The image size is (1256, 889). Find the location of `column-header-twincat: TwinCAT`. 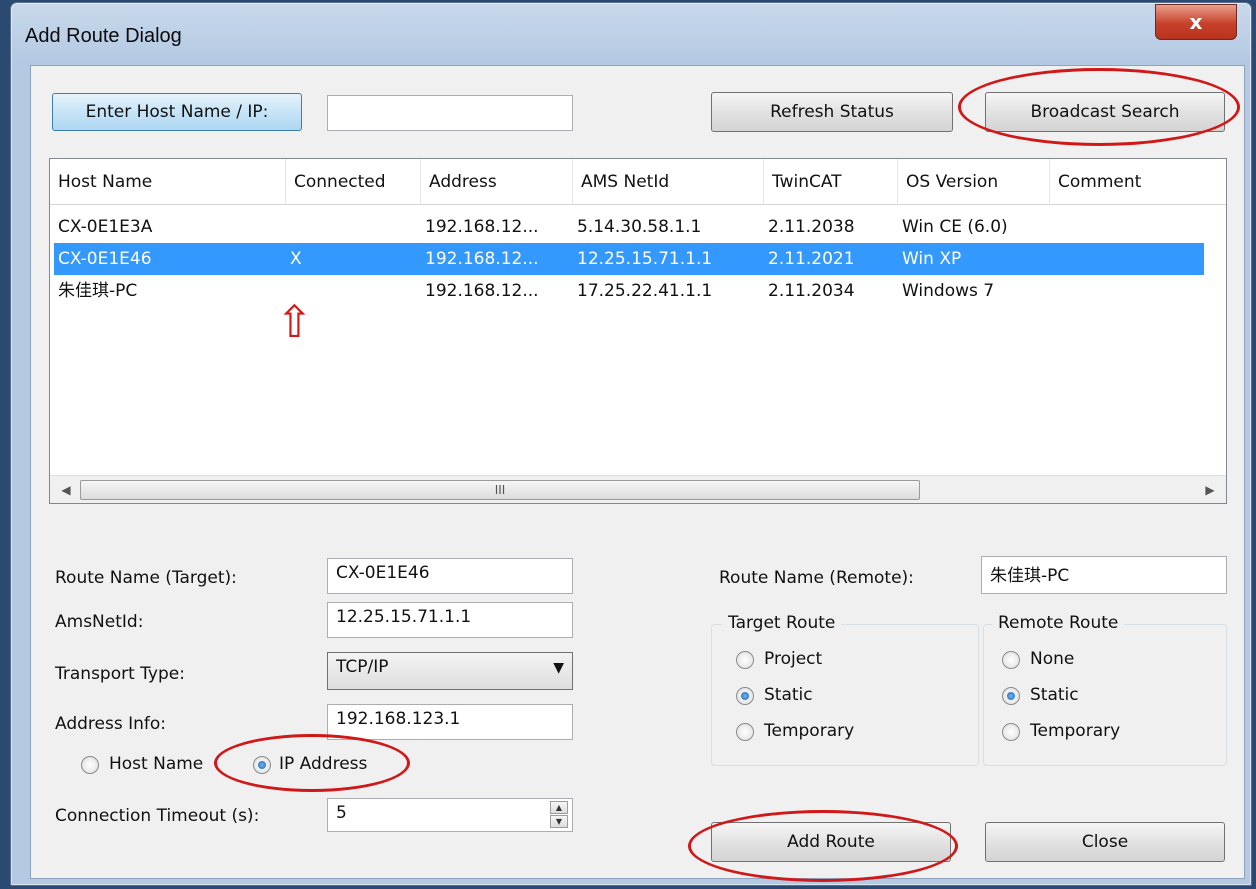

column-header-twincat: TwinCAT is located at coordinates (831, 182).